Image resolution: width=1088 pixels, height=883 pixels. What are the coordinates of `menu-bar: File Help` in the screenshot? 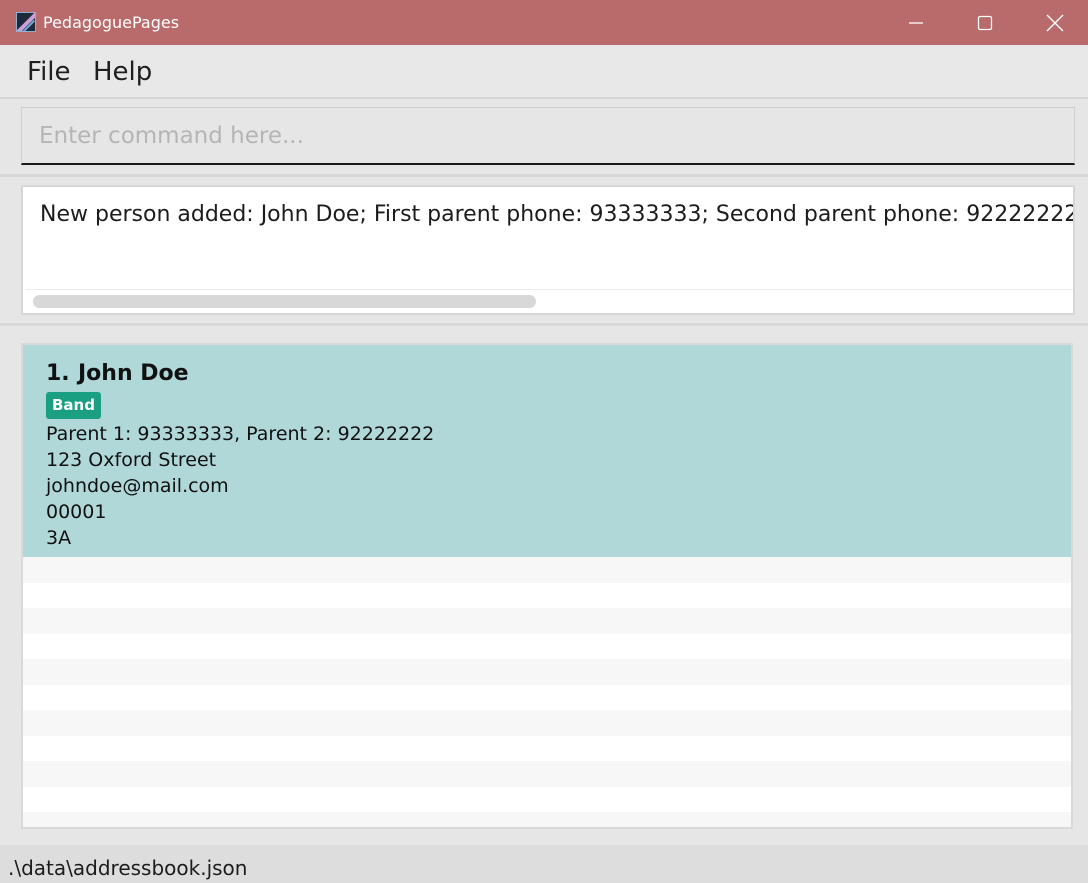 It's located at (544, 72).